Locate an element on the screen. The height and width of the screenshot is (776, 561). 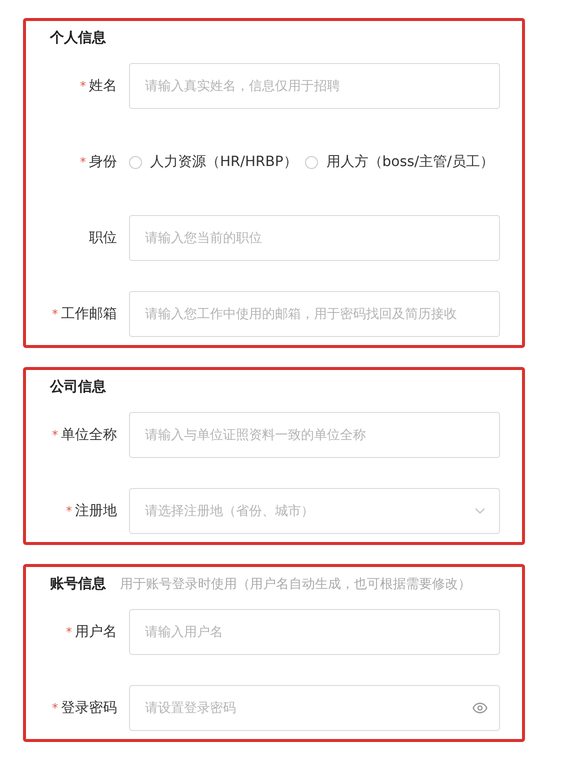
field-label: 登录密码 is located at coordinates (89, 708).